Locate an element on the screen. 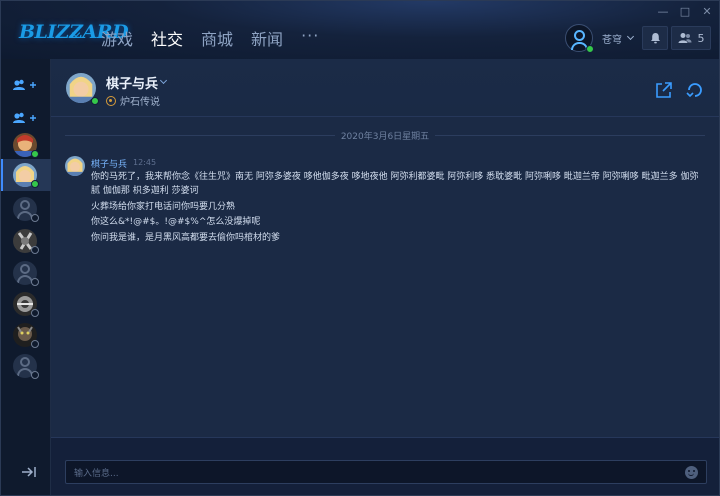 Image resolution: width=720 pixels, height=496 pixels. window-controls: — □ ✕ is located at coordinates (685, 11).